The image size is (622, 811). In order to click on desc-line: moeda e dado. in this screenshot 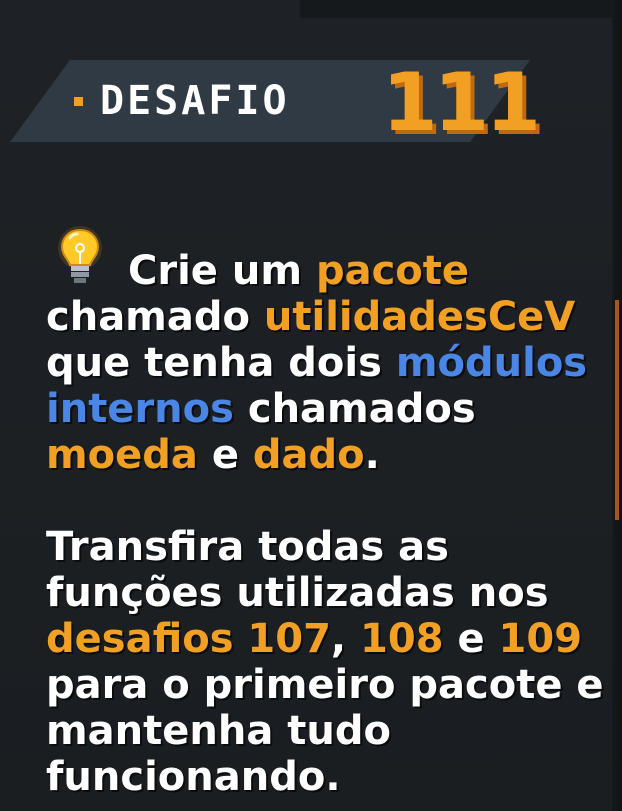, I will do `click(326, 455)`.